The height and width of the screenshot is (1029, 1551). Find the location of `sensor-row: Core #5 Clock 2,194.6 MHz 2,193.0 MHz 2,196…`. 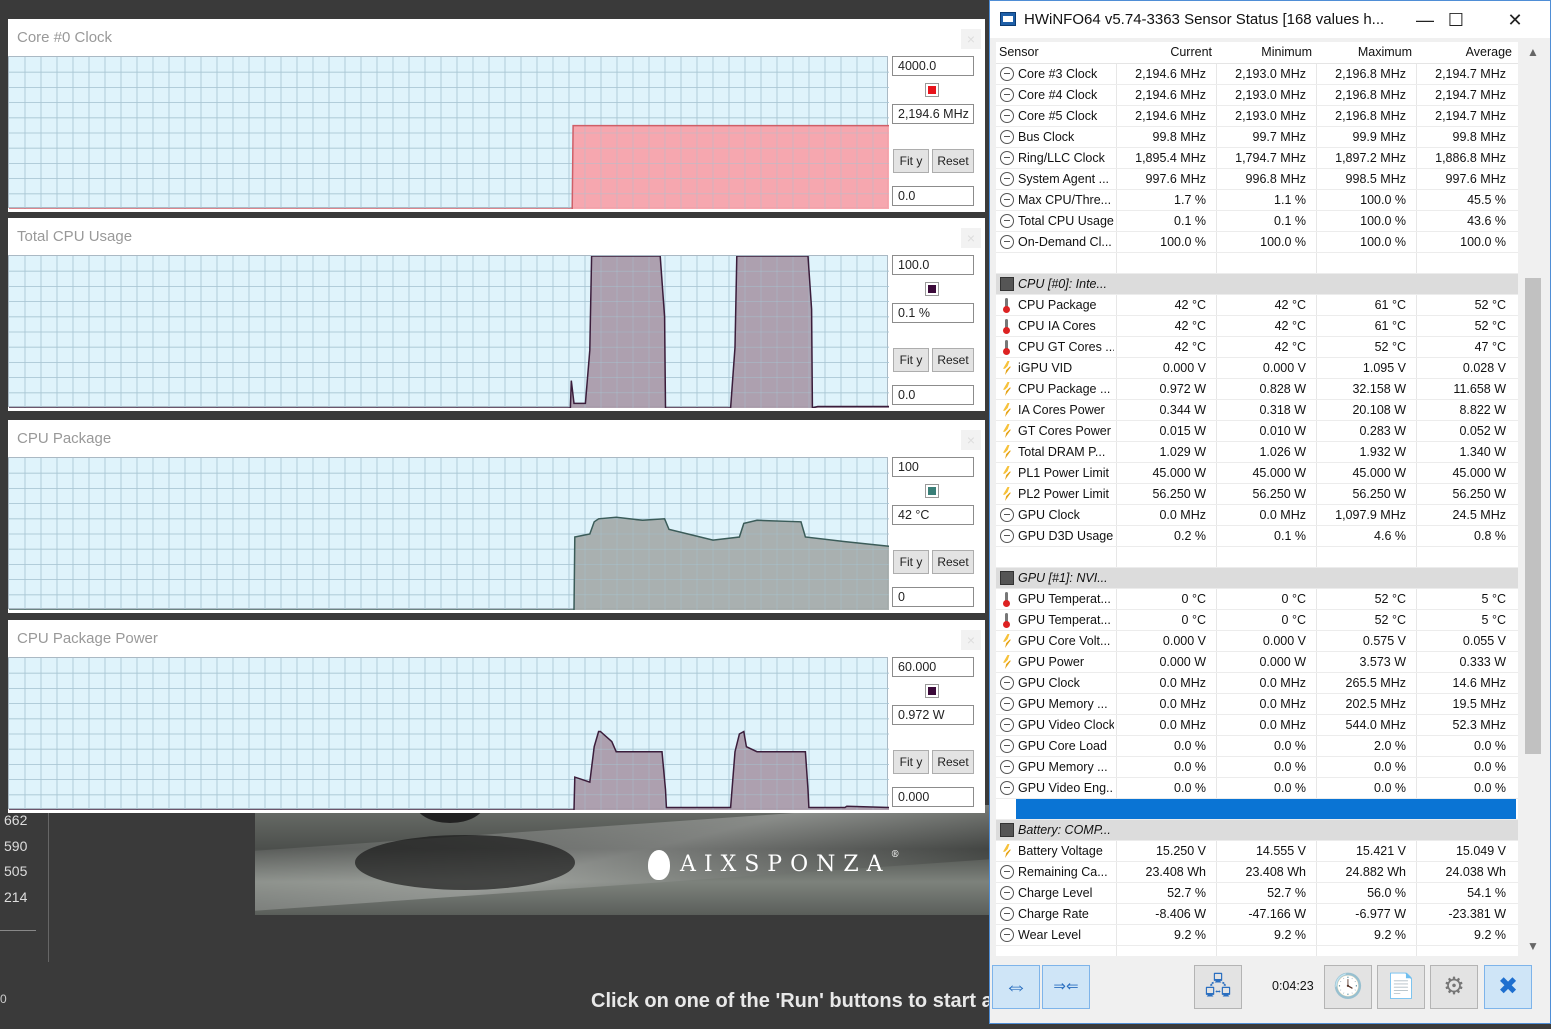

sensor-row: Core #5 Clock 2,194.6 MHz 2,193.0 MHz 2,196… is located at coordinates (1257, 116).